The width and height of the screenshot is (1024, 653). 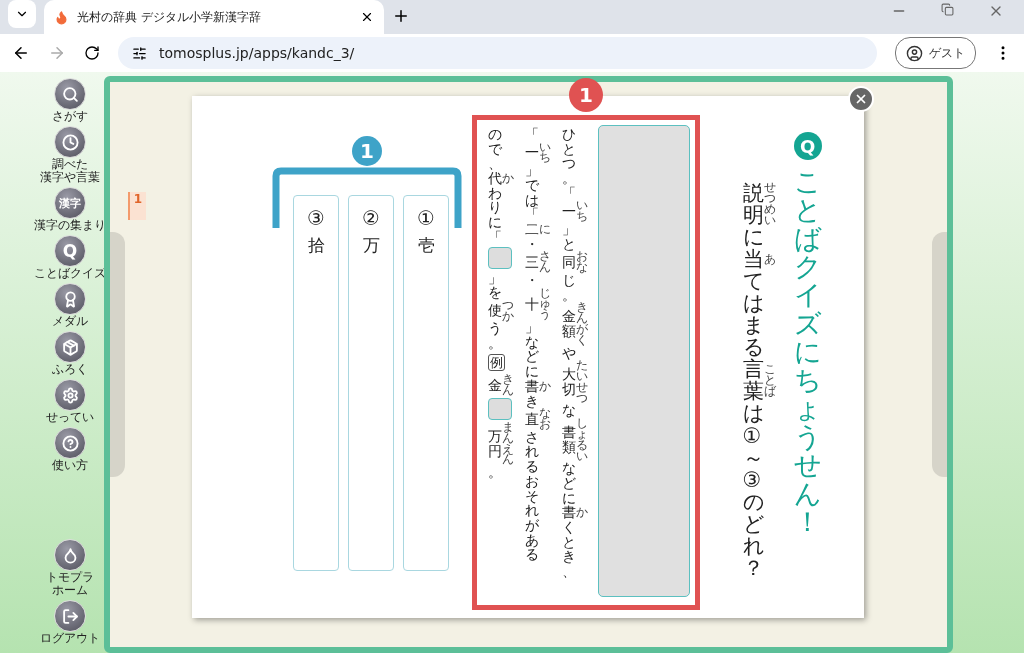 What do you see at coordinates (769, 259) in the screenshot?
I see `ruby-text: あ` at bounding box center [769, 259].